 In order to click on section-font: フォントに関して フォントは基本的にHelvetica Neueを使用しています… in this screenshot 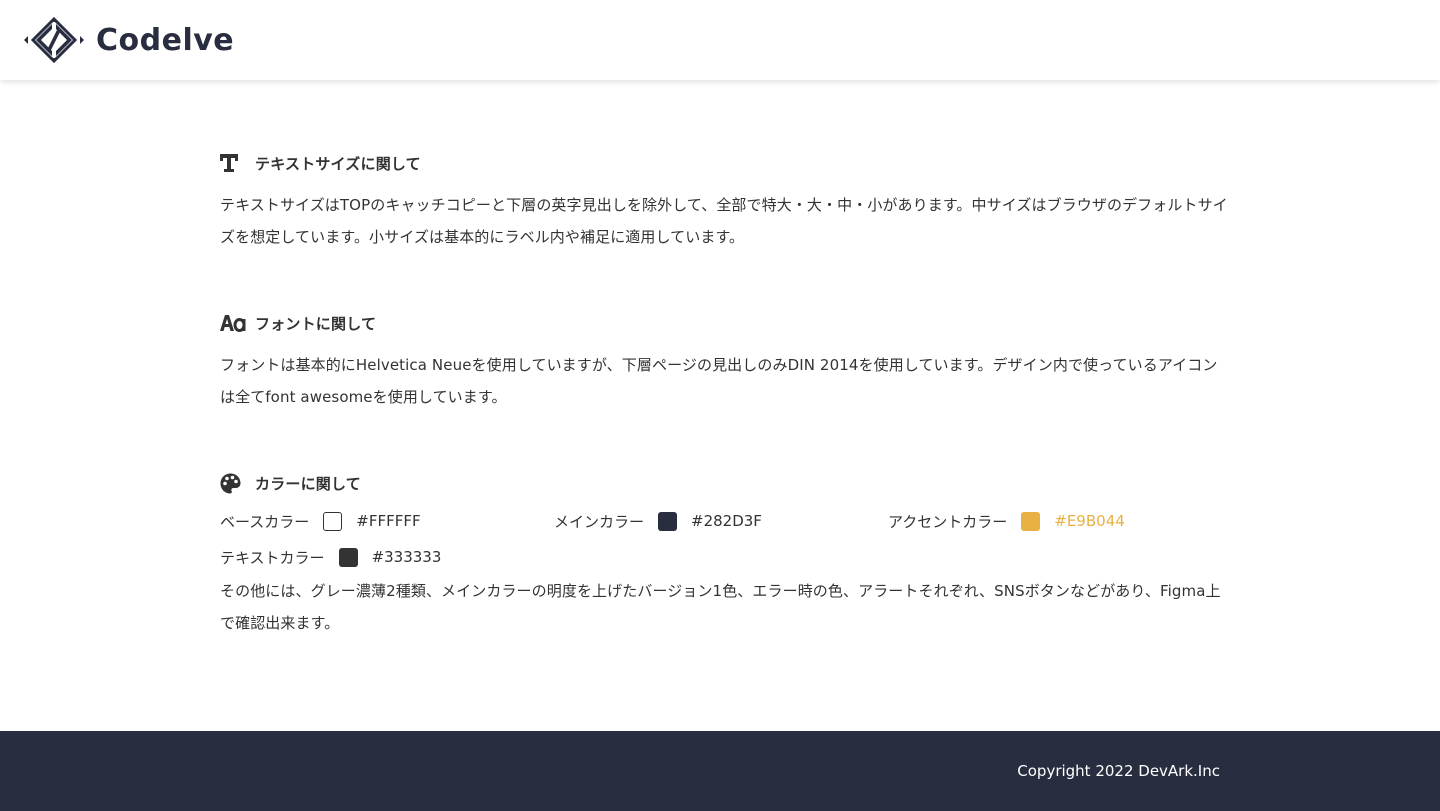, I will do `click(725, 362)`.